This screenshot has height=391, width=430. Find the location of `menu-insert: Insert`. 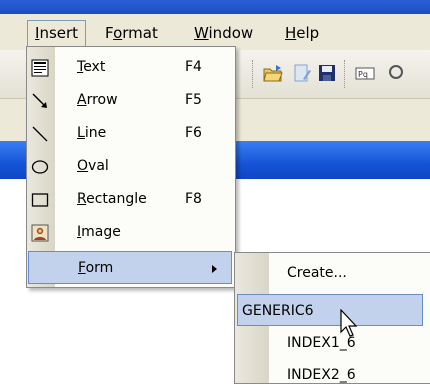

menu-insert: Insert is located at coordinates (57, 33).